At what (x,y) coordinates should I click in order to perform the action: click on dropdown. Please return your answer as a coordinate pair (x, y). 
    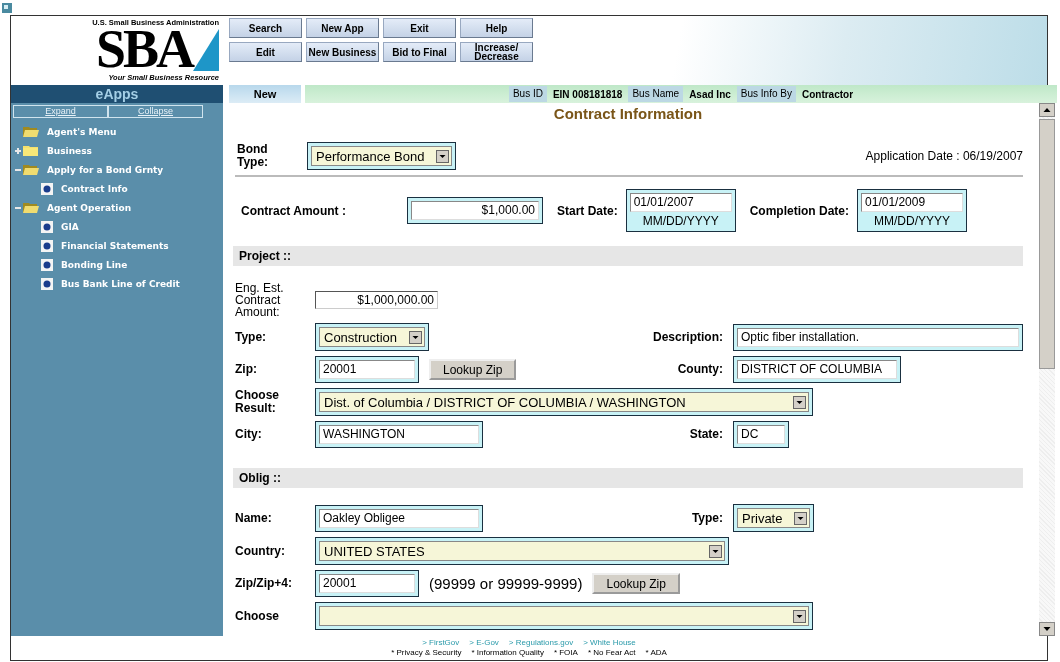
    Looking at the image, I should click on (564, 616).